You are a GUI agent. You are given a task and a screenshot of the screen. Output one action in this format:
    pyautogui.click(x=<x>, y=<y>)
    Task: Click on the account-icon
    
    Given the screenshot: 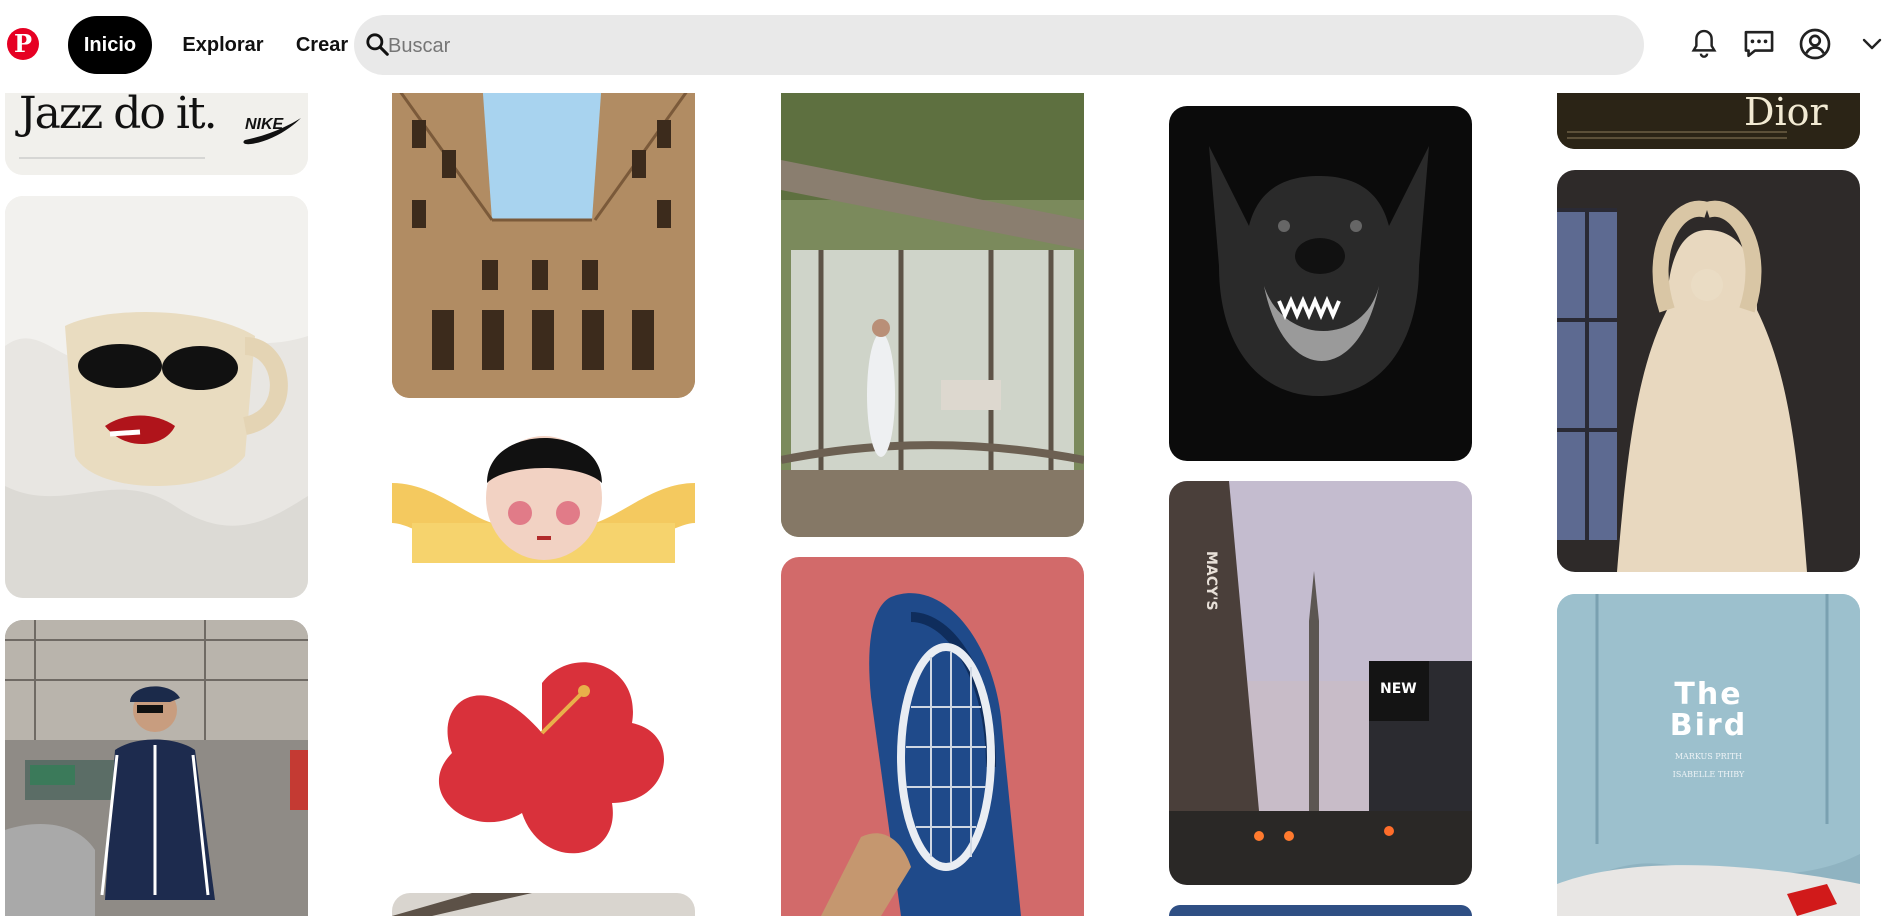 What is the action you would take?
    pyautogui.click(x=1815, y=44)
    